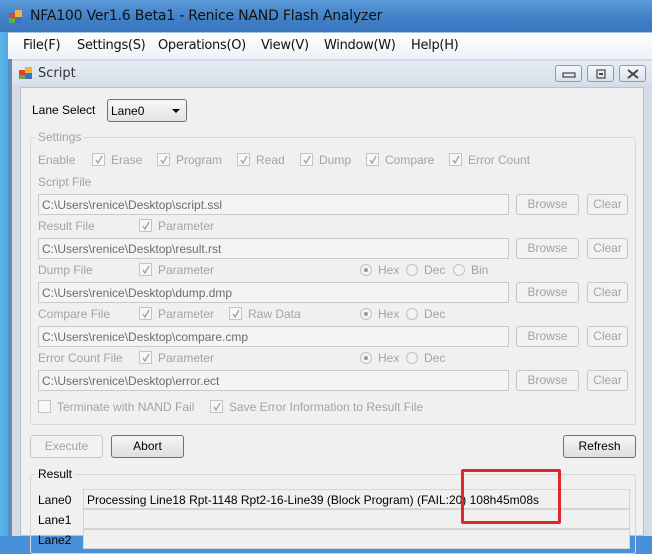 The width and height of the screenshot is (652, 554). I want to click on raw-data-label: Raw Data, so click(274, 314).